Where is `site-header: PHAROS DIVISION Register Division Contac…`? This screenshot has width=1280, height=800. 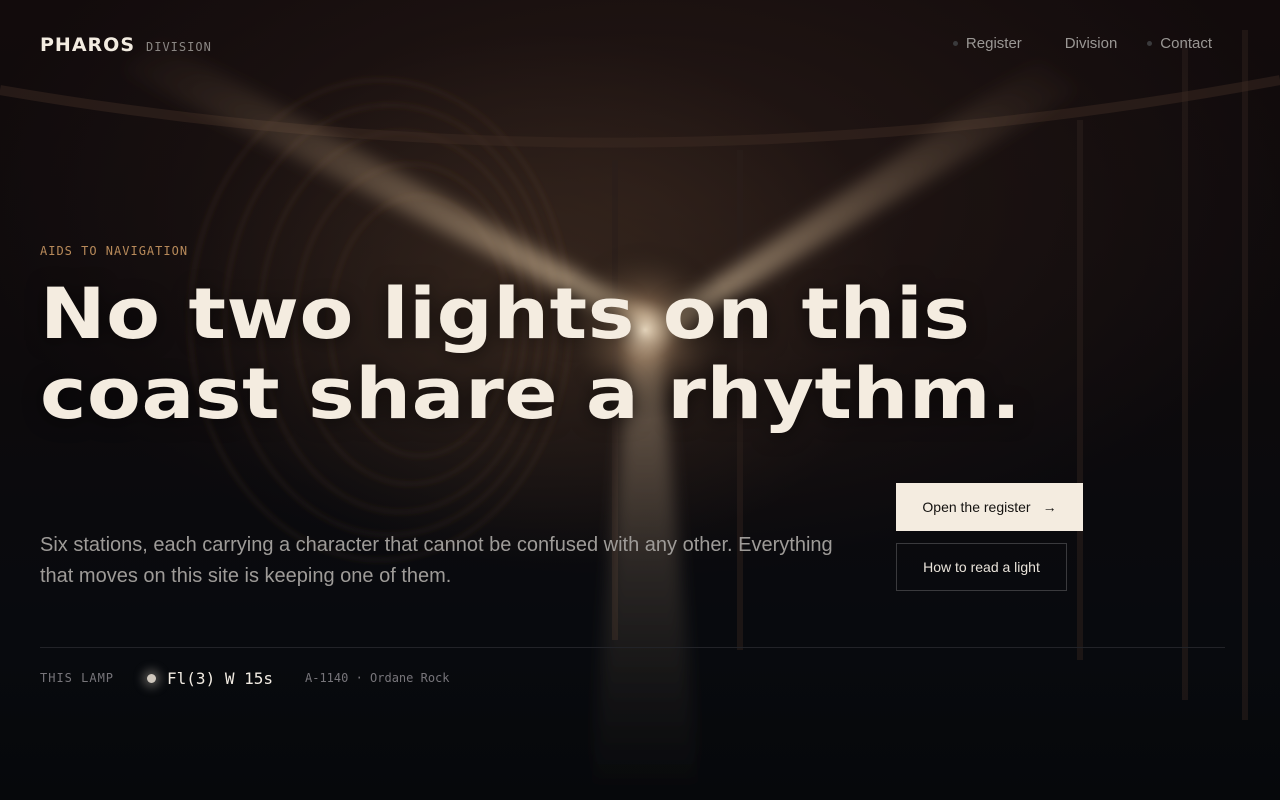
site-header: PHAROS DIVISION Register Division Contac… is located at coordinates (640, 45).